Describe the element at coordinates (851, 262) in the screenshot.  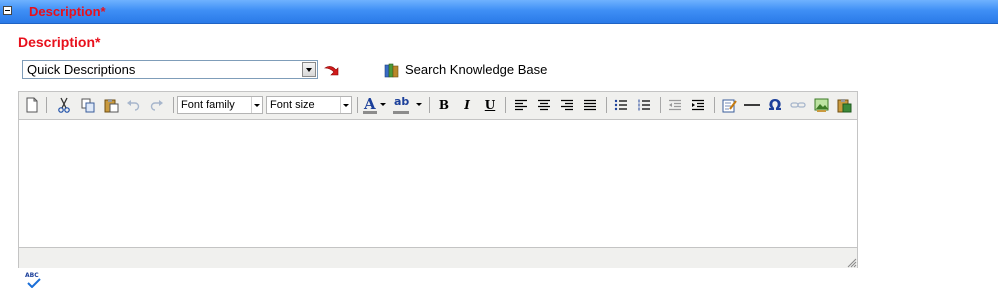
I see `resize-grip-icon` at that location.